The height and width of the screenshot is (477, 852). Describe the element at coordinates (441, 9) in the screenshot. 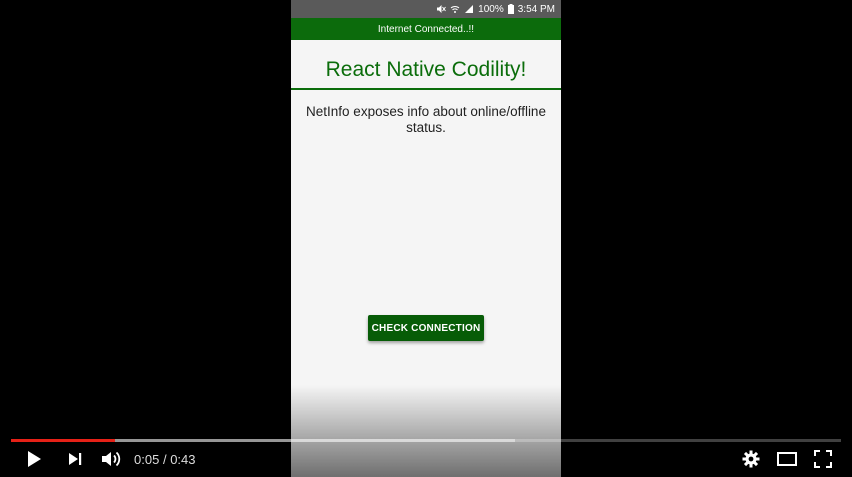

I see `mute-icon` at that location.